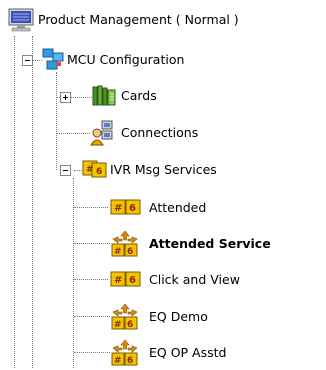 The width and height of the screenshot is (326, 370). Describe the element at coordinates (138, 19) in the screenshot. I see `tree-node-label: Product Management ( Normal )` at that location.